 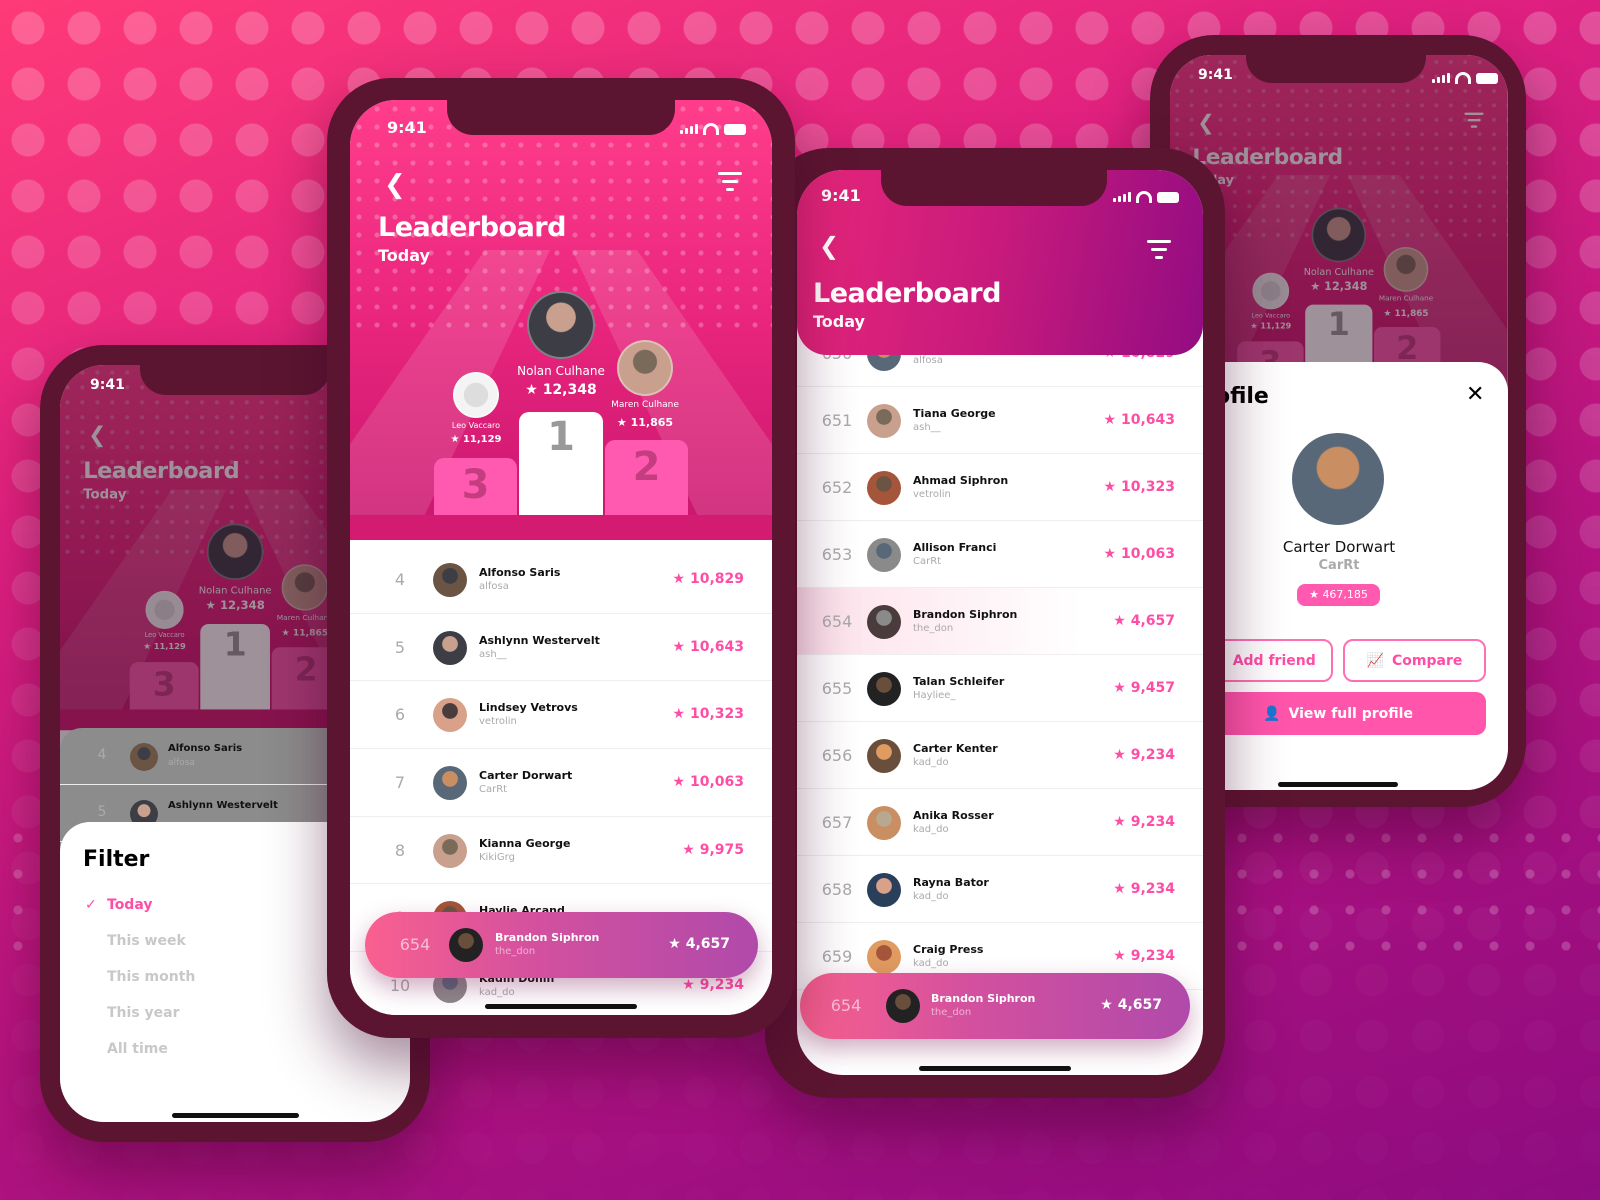 What do you see at coordinates (645, 368) in the screenshot?
I see `avatar-second` at bounding box center [645, 368].